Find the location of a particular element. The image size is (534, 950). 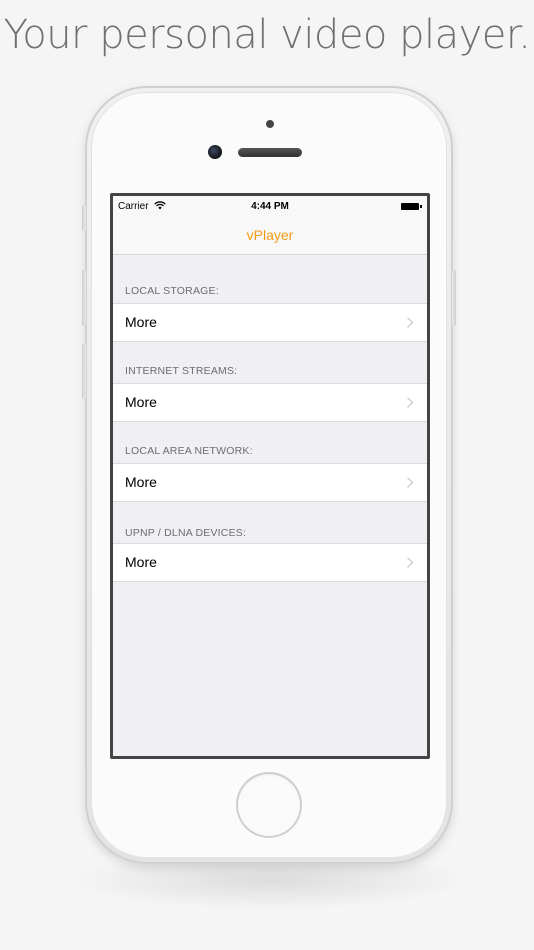

local-storage-more-cell: More is located at coordinates (270, 322).